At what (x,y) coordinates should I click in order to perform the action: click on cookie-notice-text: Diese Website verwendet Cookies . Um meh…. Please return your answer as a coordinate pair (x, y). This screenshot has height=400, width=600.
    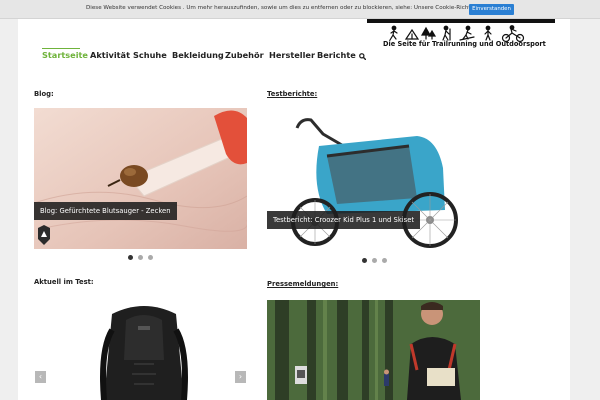
    Looking at the image, I should click on (284, 8).